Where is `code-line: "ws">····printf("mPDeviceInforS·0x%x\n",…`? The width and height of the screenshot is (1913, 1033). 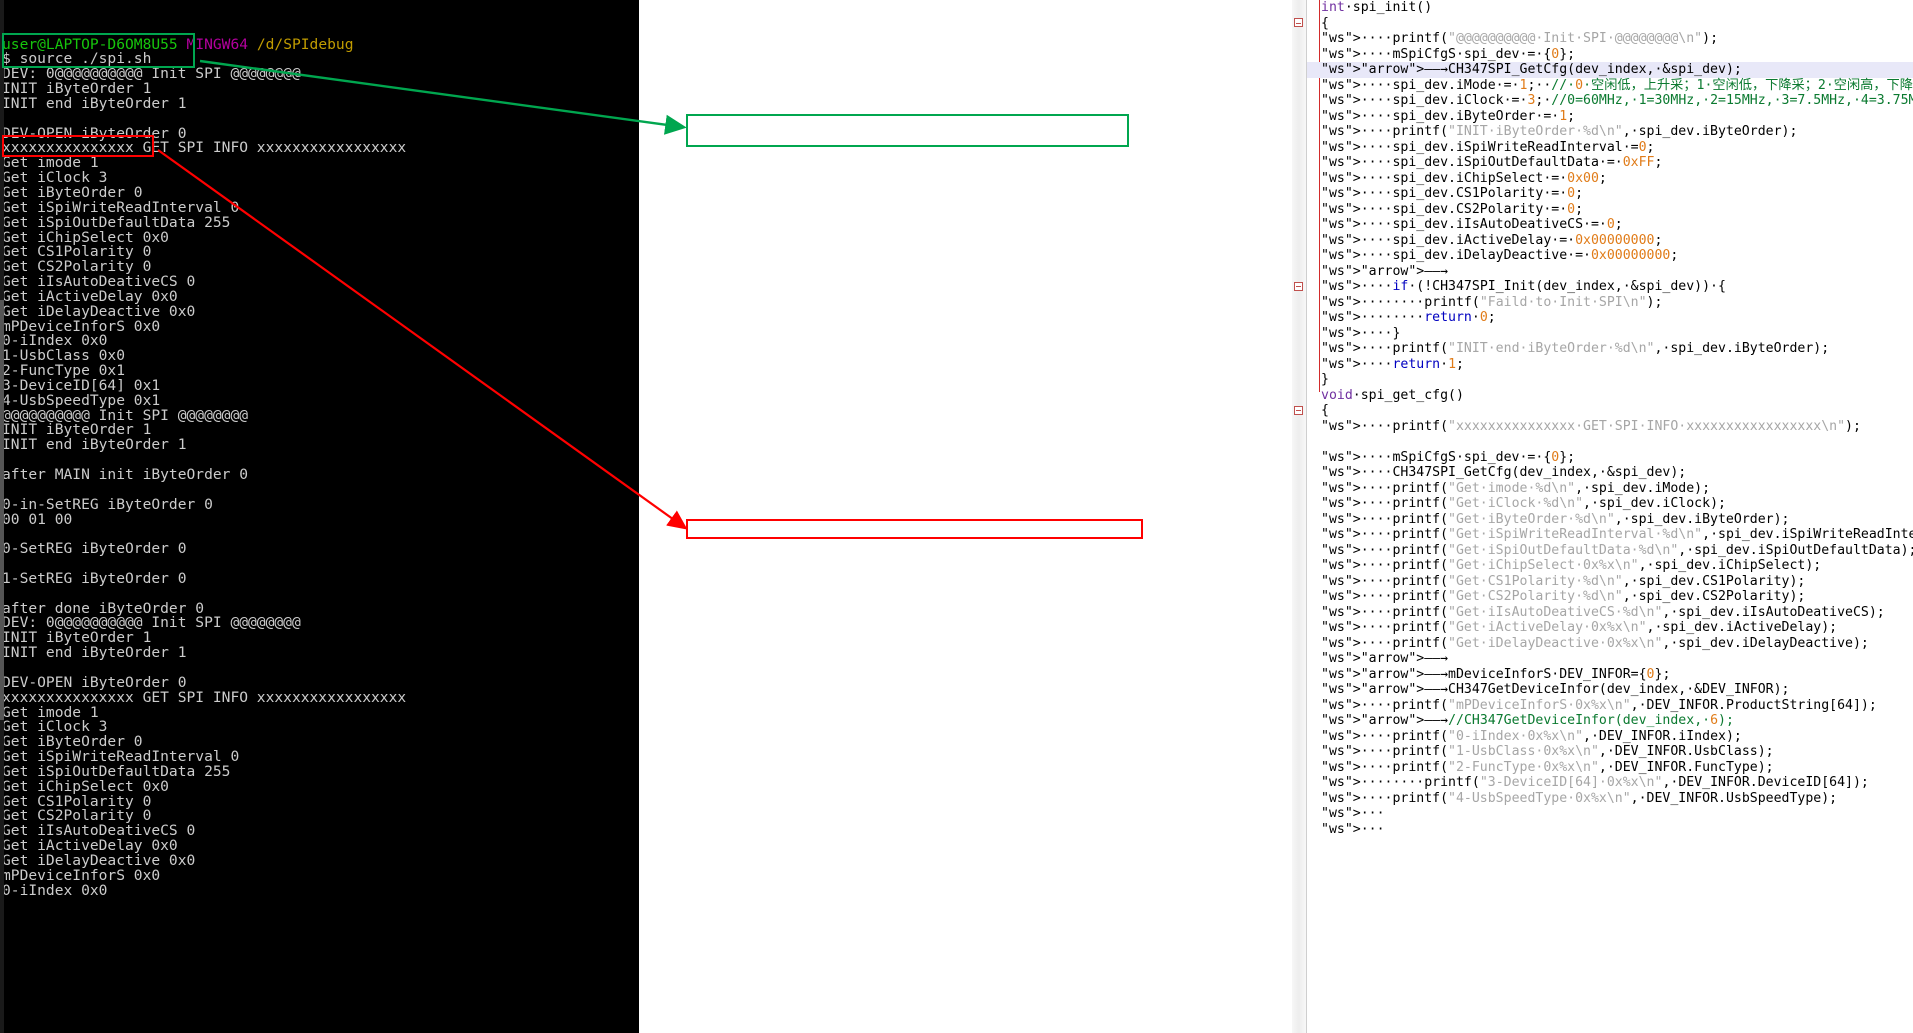 code-line: "ws">····printf("mPDeviceInforS·0x%x\n",… is located at coordinates (1610, 706).